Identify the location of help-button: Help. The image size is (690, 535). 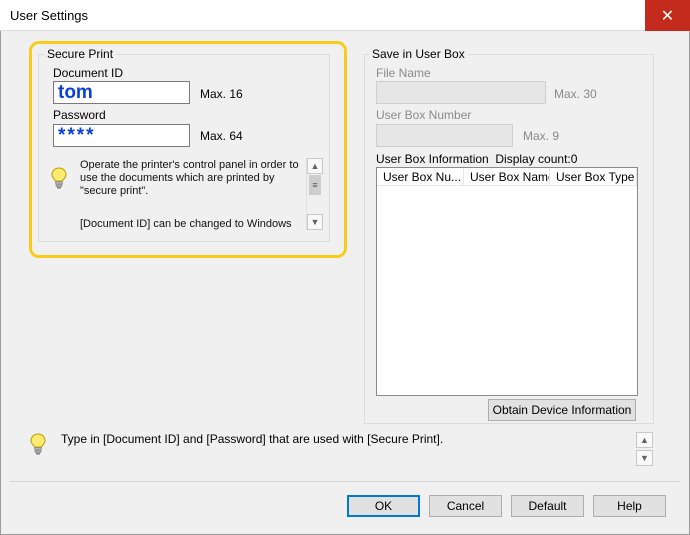
(629, 506).